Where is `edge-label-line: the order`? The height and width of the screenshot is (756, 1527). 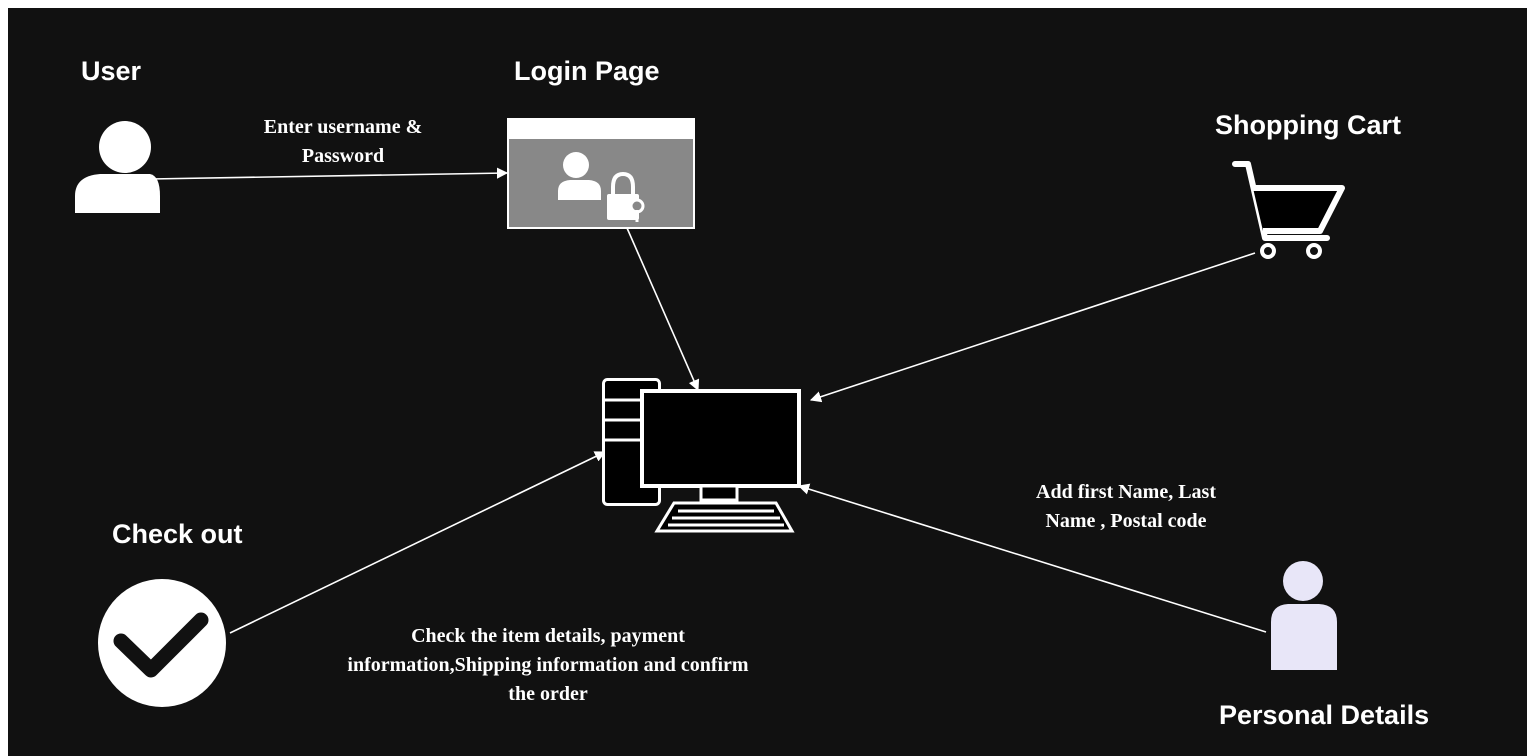
edge-label-line: the order is located at coordinates (548, 694).